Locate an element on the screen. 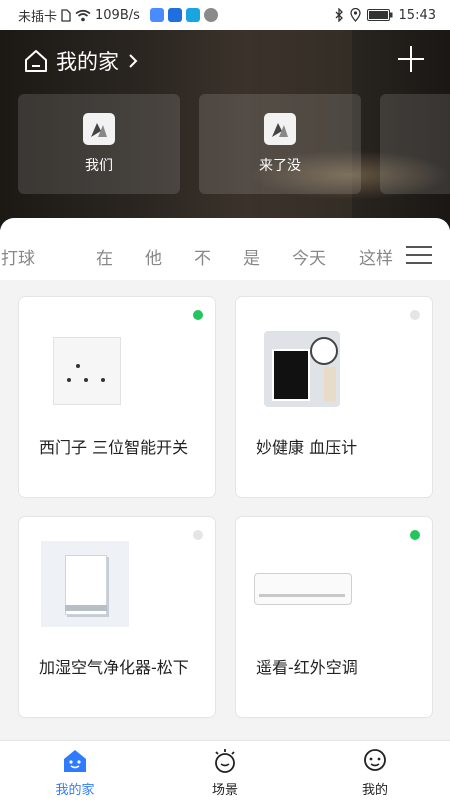  device-name: 妙健康 血压计 is located at coordinates (307, 447).